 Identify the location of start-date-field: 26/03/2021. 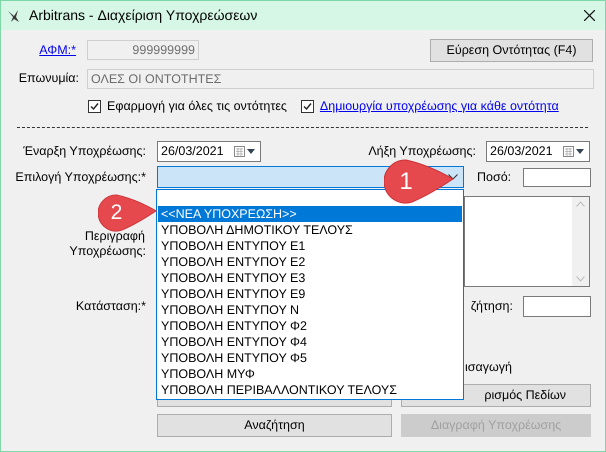
(209, 151).